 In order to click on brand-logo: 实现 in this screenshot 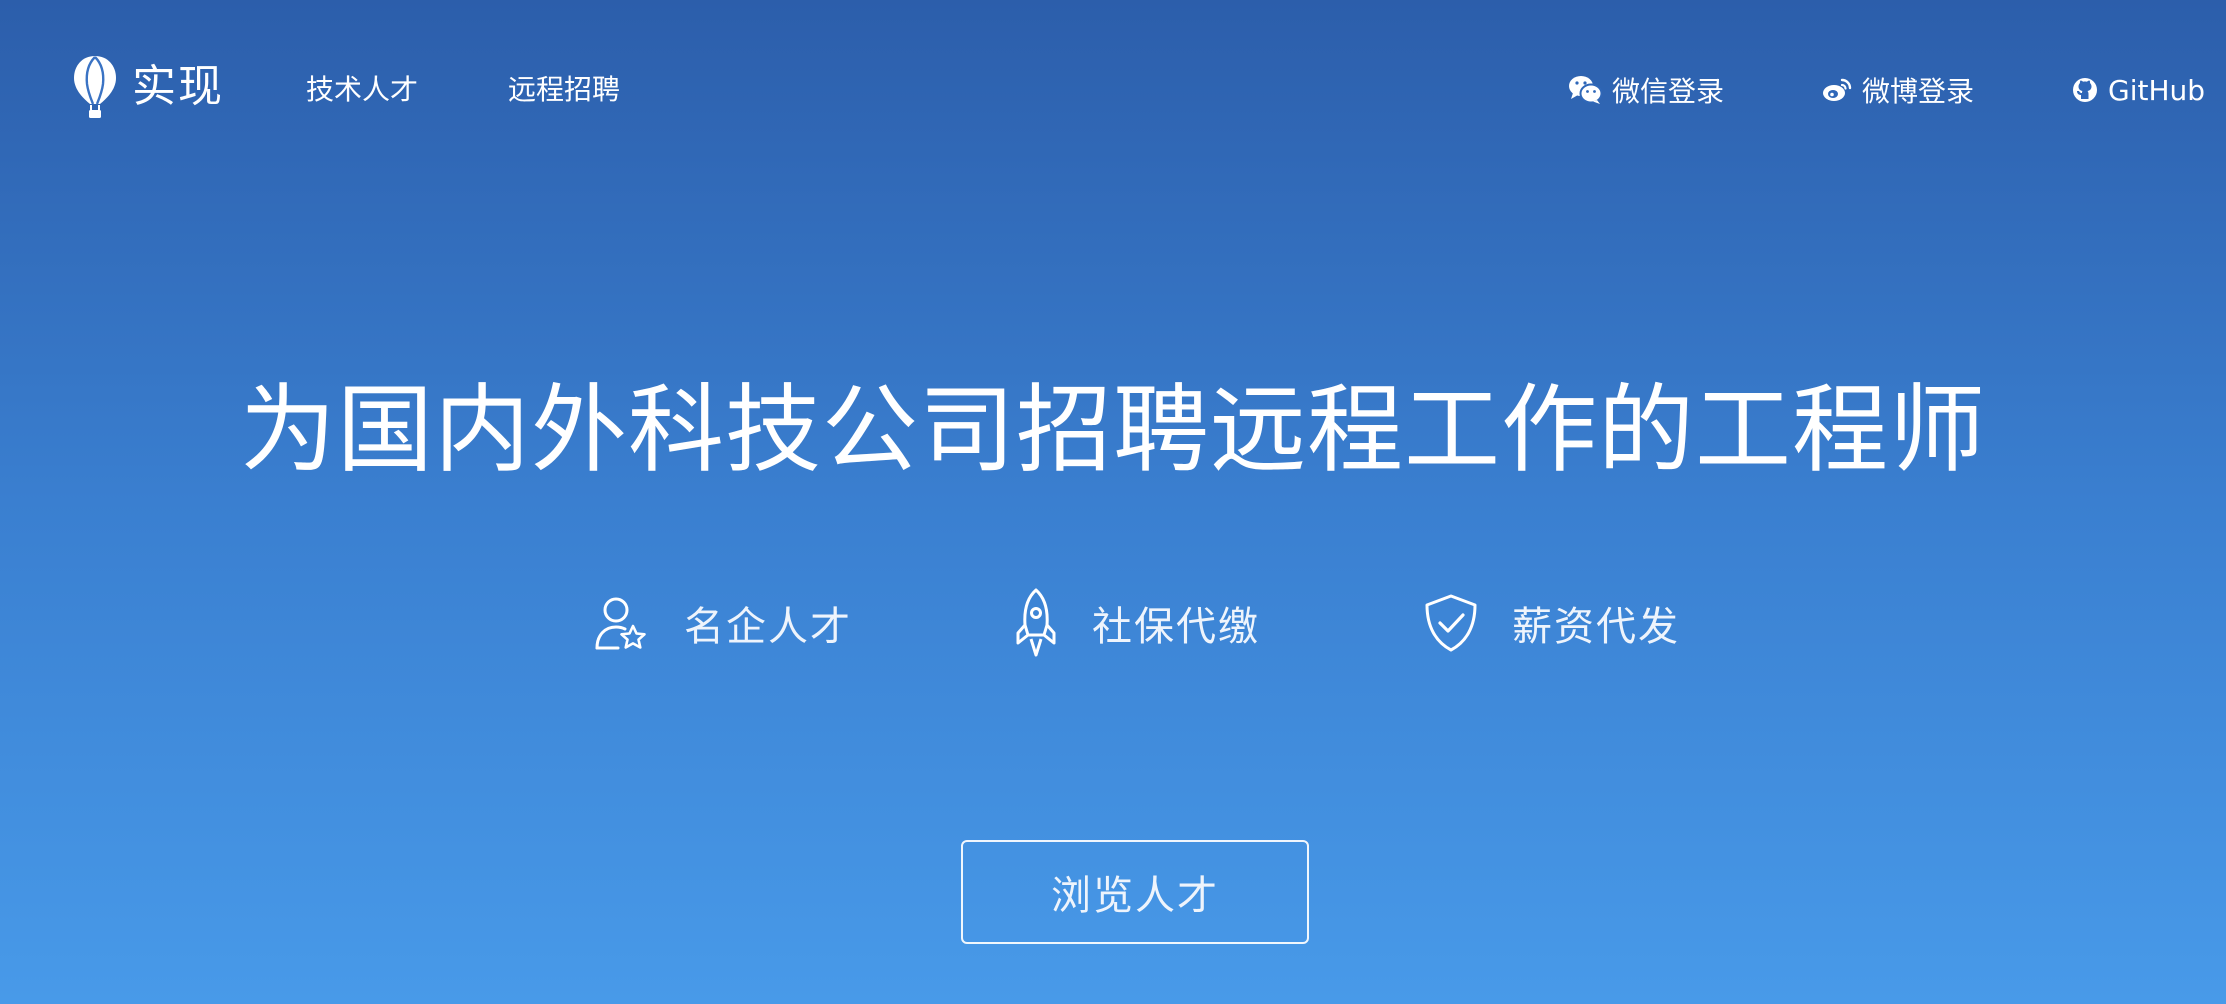, I will do `click(148, 87)`.